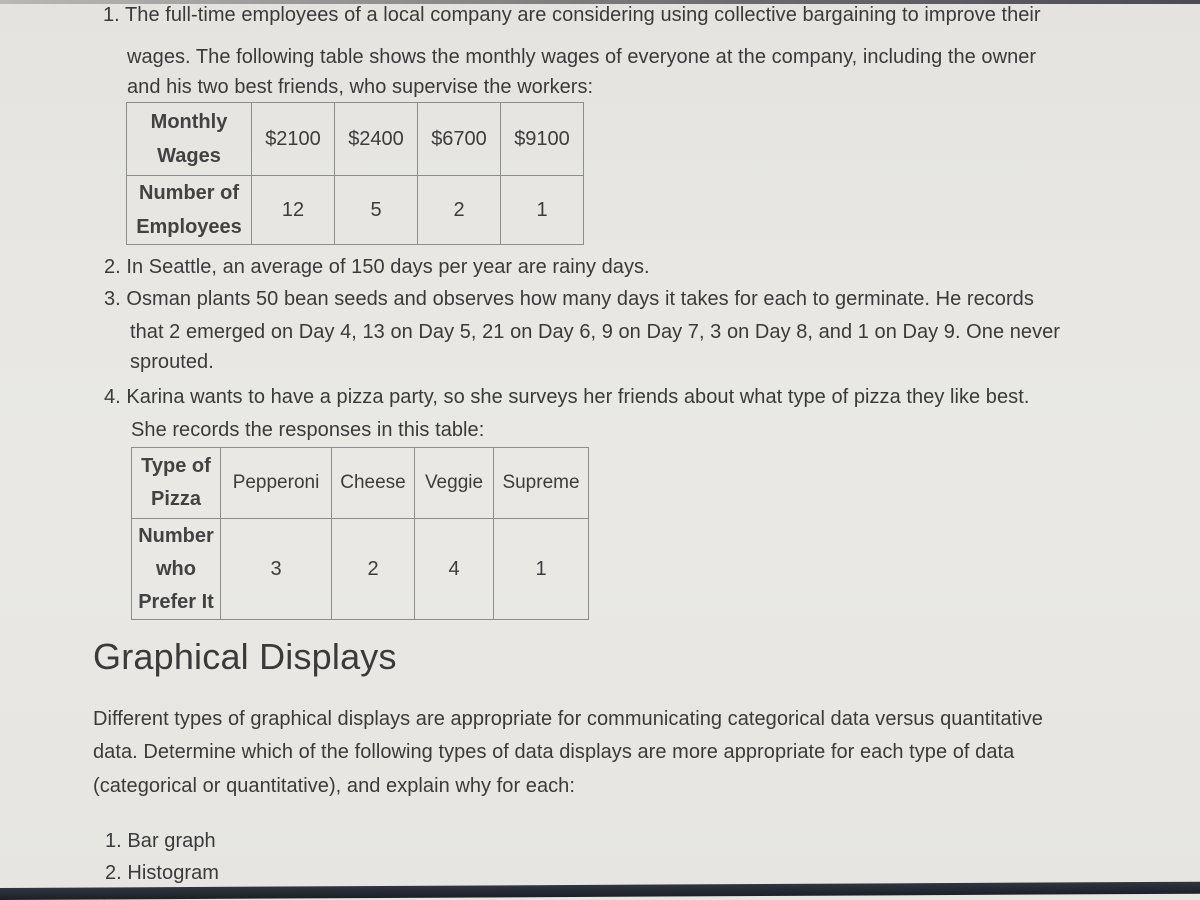  I want to click on preference-count-row: Number who Prefer It 3 2 4 1, so click(360, 569).